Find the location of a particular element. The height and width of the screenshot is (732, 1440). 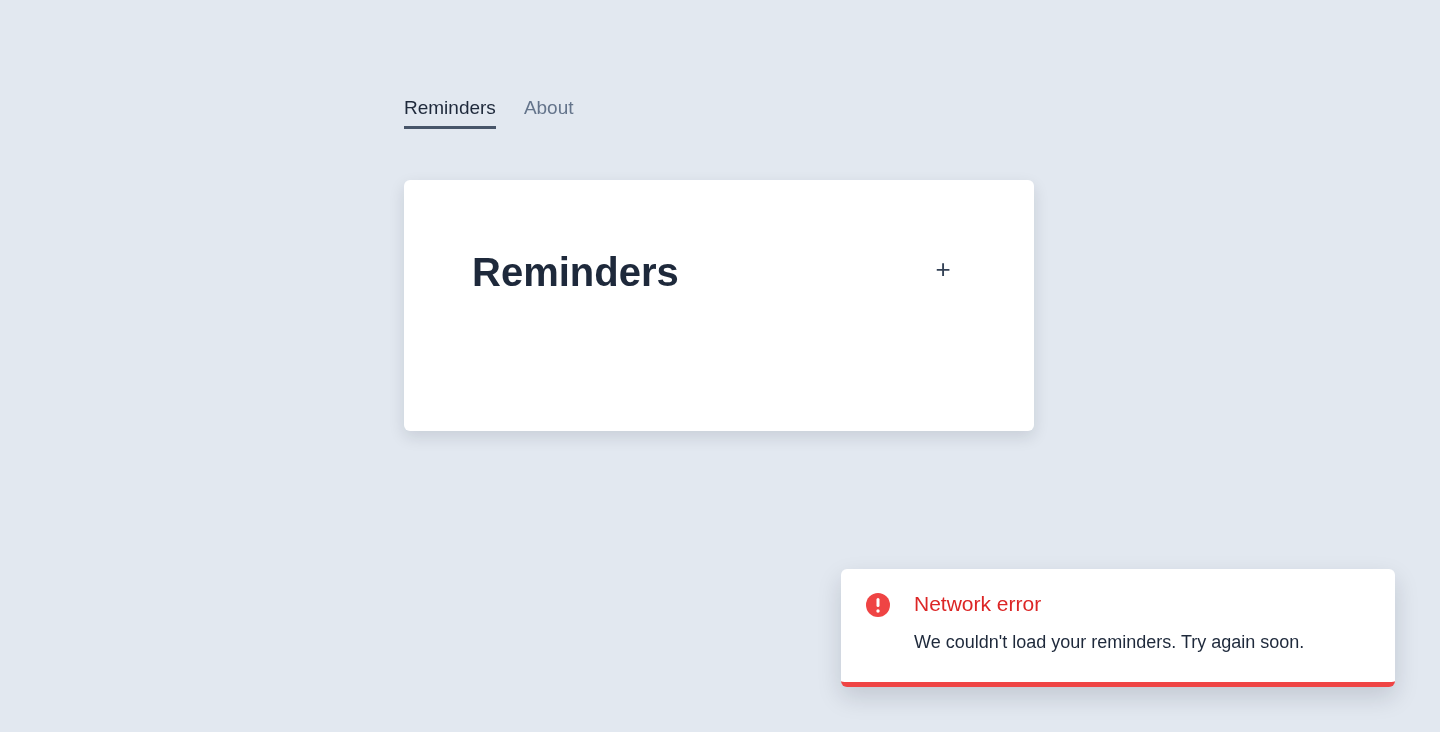

add-button: + is located at coordinates (943, 269).